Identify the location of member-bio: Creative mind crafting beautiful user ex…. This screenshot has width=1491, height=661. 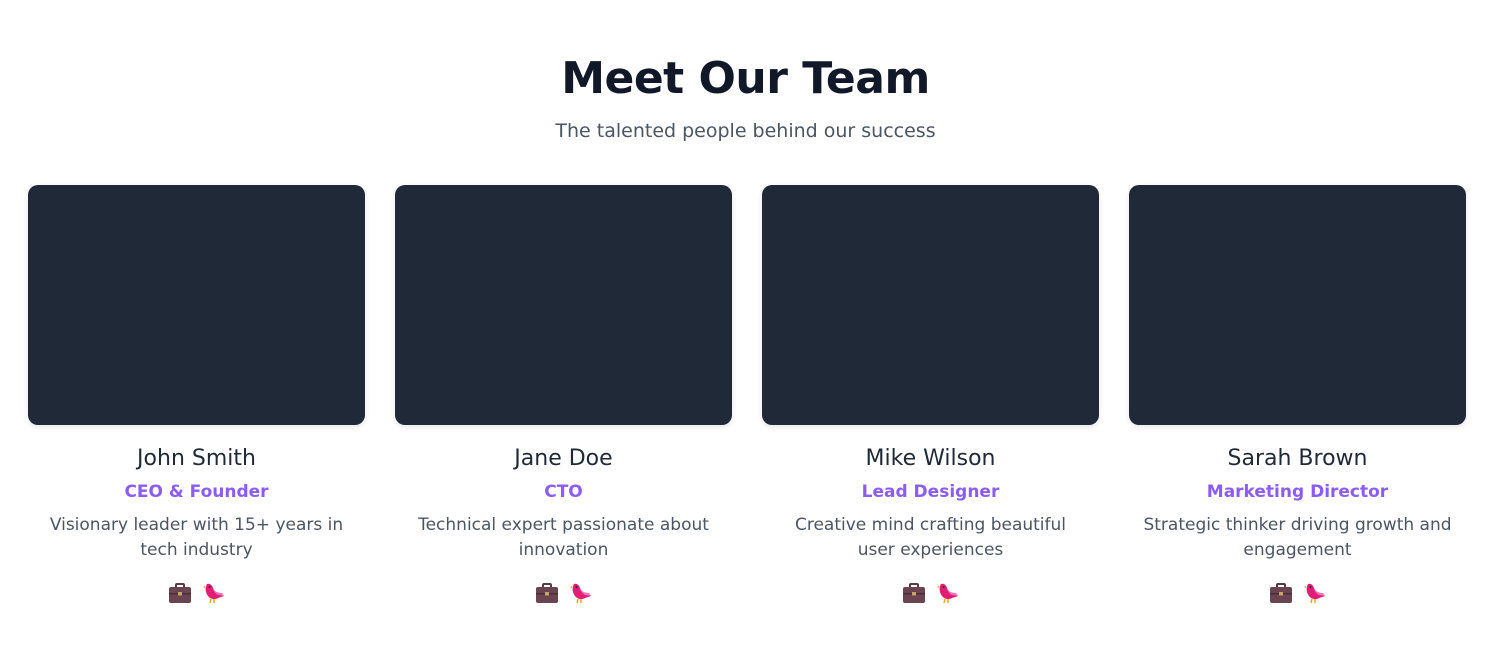
(930, 537).